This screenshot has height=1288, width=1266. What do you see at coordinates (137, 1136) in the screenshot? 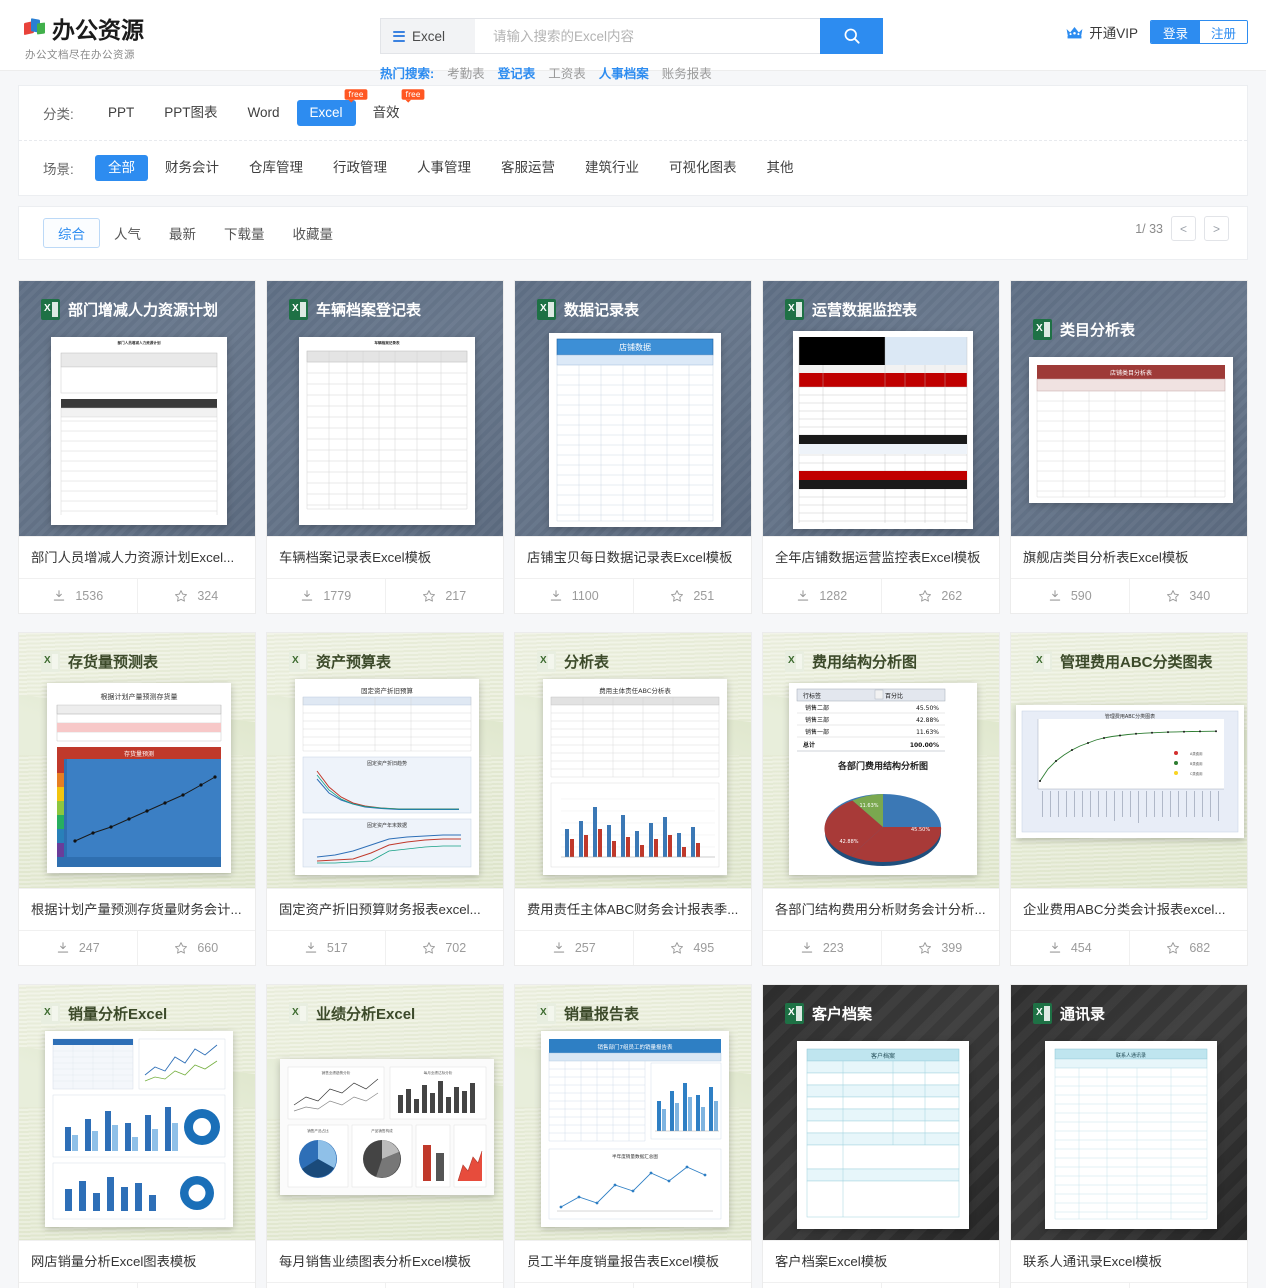
I see `template-card: X 销量分析Excel 网店销量分析Excel图表模板` at bounding box center [137, 1136].